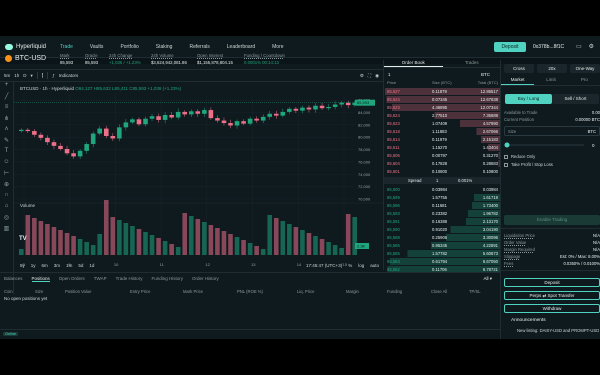 The image size is (600, 375). What do you see at coordinates (442, 221) in the screenshot?
I see `bid-row: 85,591 0.16388 2.13170` at bounding box center [442, 221].